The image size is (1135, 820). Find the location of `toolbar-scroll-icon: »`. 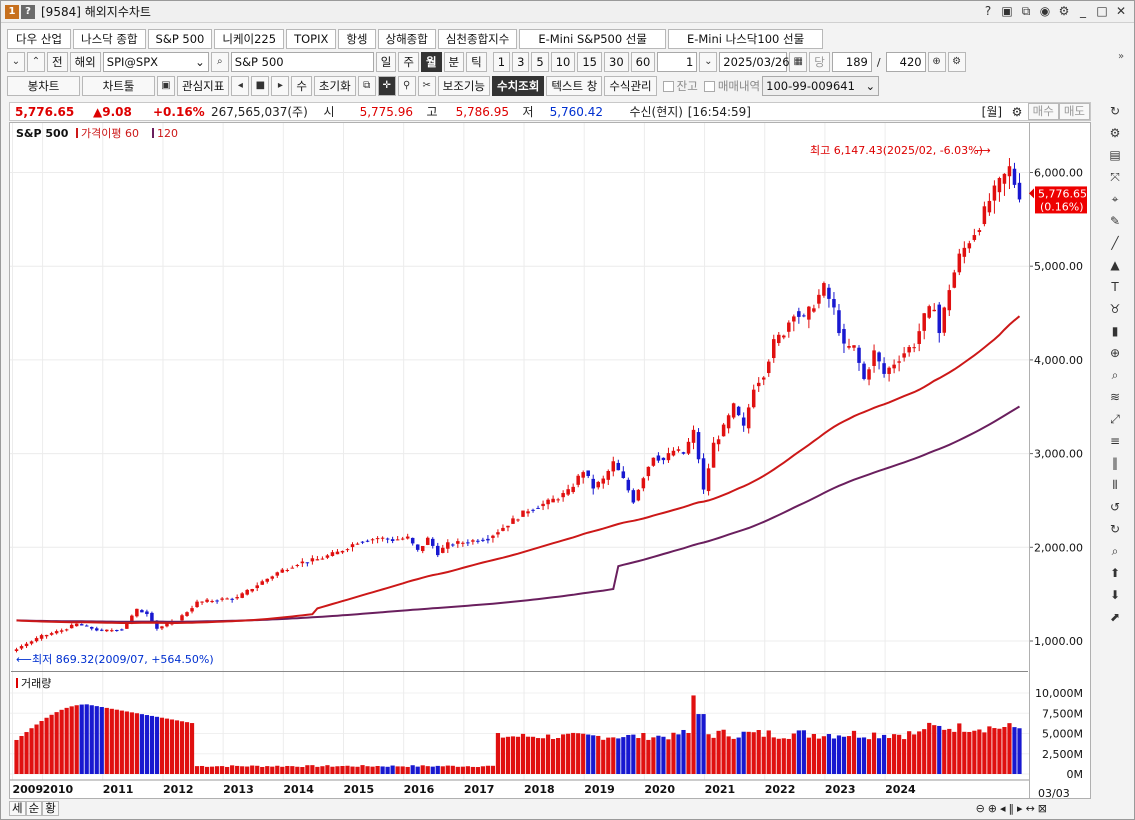

toolbar-scroll-icon: » is located at coordinates (1121, 62).